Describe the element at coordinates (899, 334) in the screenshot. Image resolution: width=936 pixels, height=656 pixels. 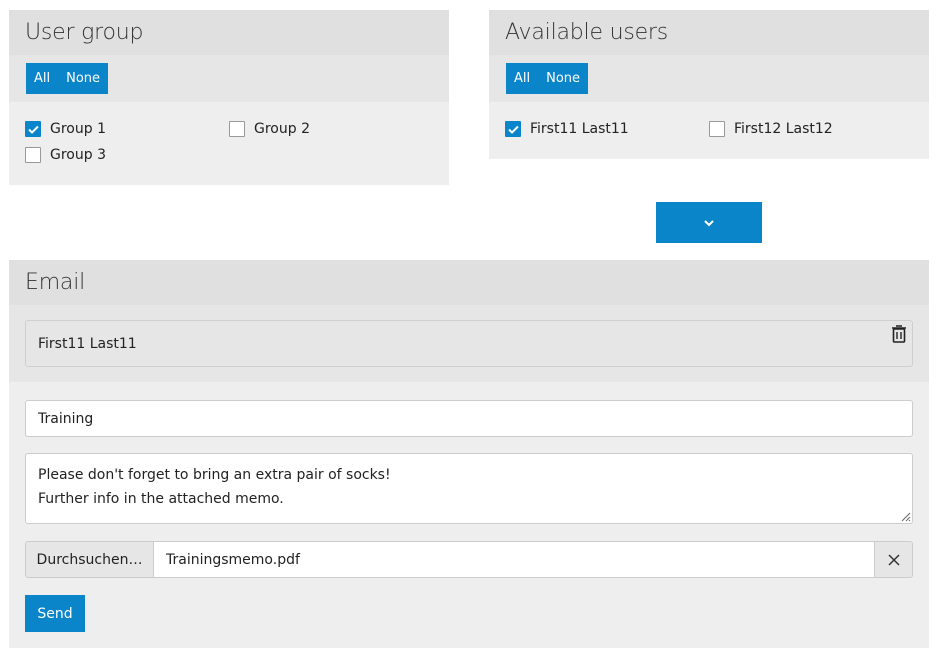
I see `trash-icon` at that location.